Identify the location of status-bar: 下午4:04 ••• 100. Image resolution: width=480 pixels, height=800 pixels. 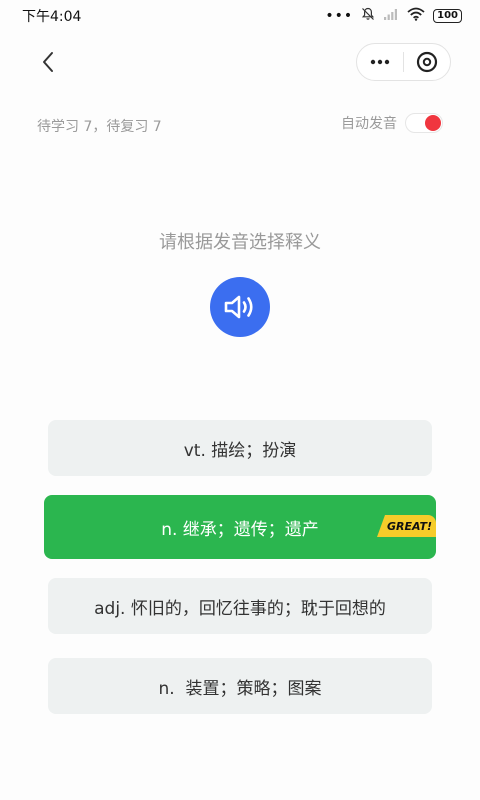
(240, 16).